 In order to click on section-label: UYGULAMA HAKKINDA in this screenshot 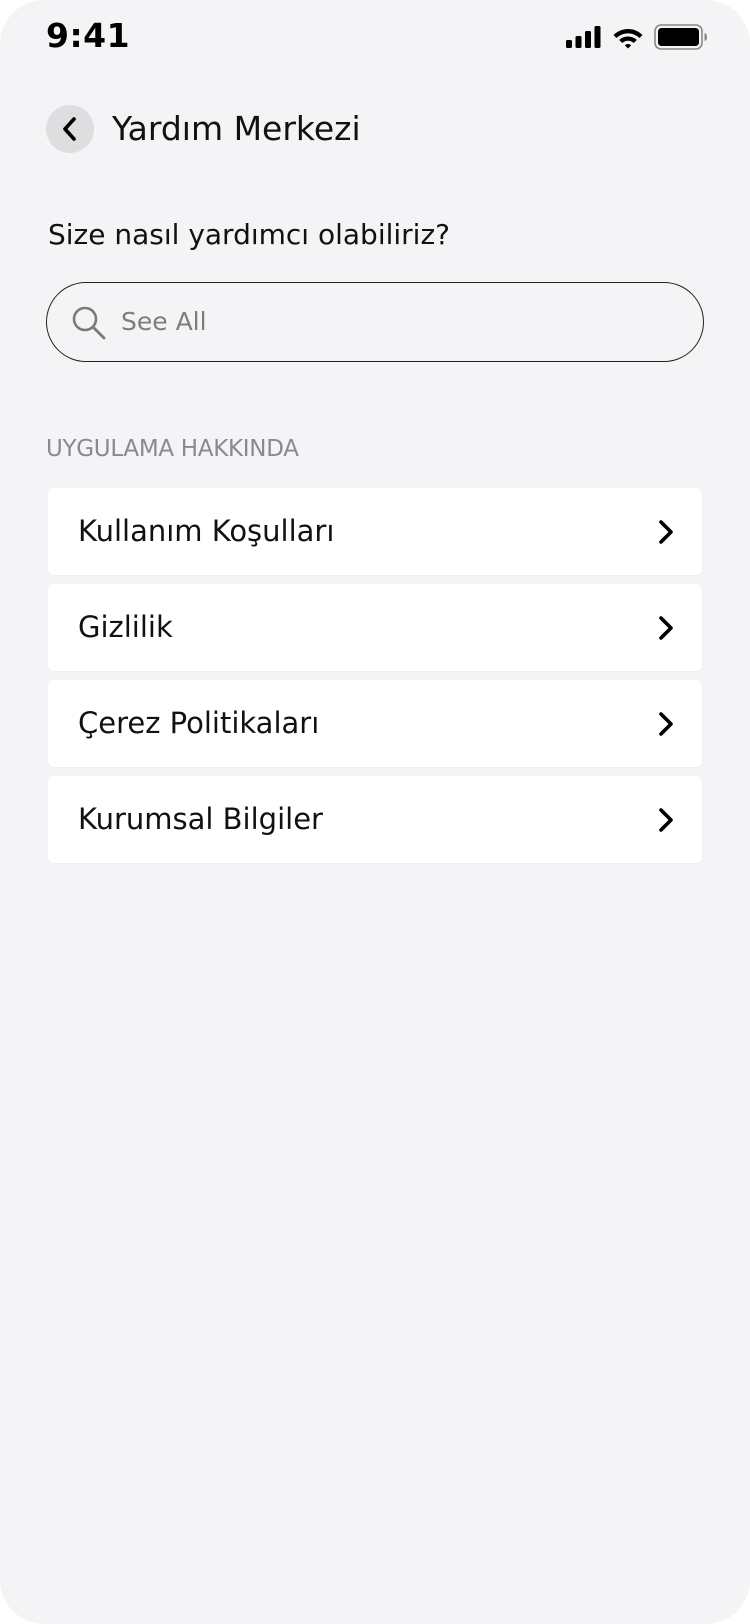, I will do `click(172, 449)`.